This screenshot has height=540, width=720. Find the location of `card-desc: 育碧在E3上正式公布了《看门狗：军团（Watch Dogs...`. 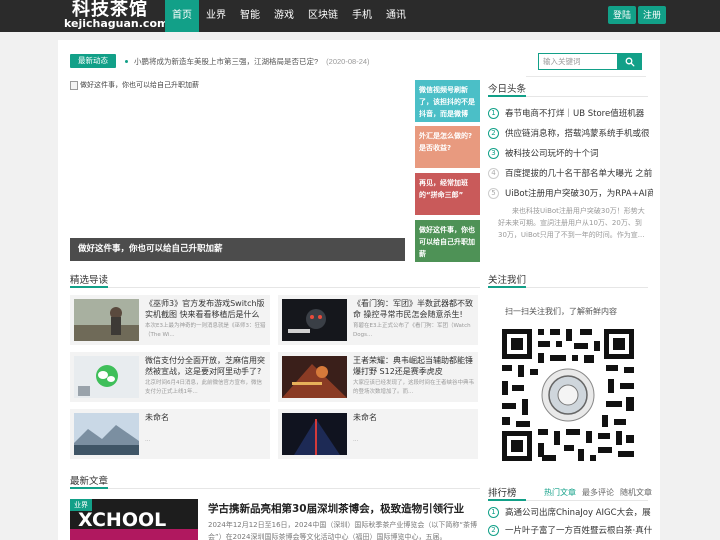

card-desc: 育碧在E3上正式公布了《看门狗：军团（Watch Dogs... is located at coordinates (412, 330).